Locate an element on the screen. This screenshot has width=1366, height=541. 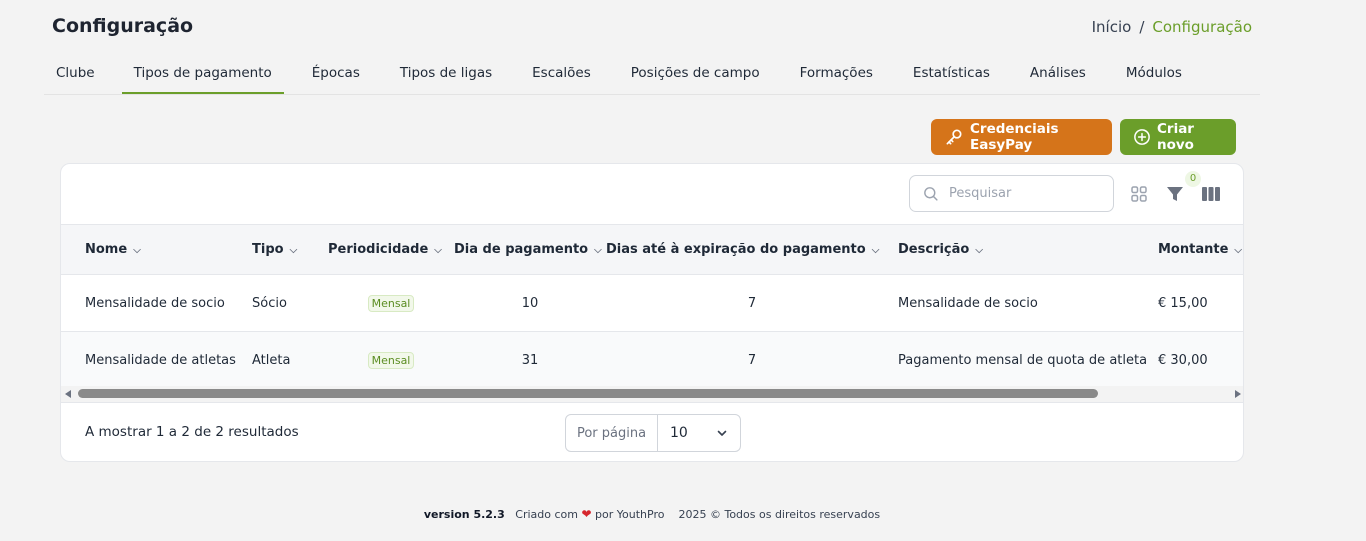
easypay-credentials-button: Credenciais EasyPay is located at coordinates (1021, 137).